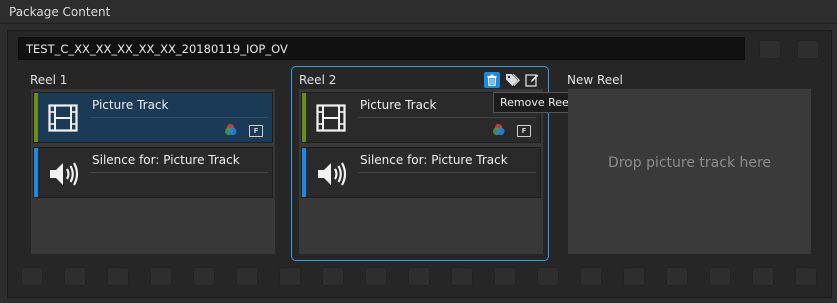 The image size is (837, 303). What do you see at coordinates (418, 23) in the screenshot?
I see `header-divider` at bounding box center [418, 23].